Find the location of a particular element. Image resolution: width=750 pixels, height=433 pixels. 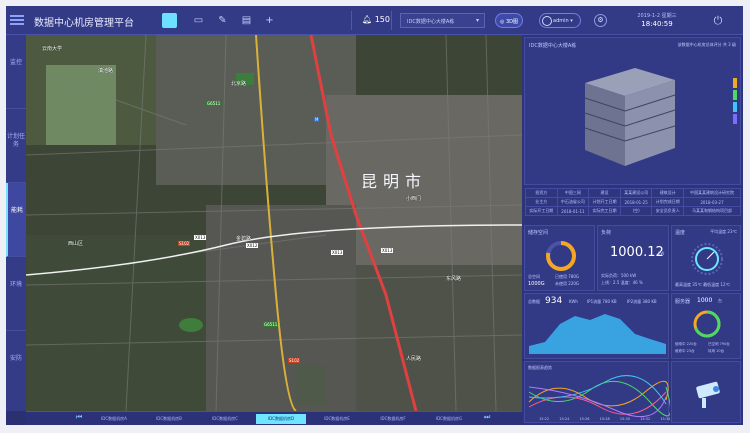

table-cell: 业主方 is located at coordinates (541, 202).